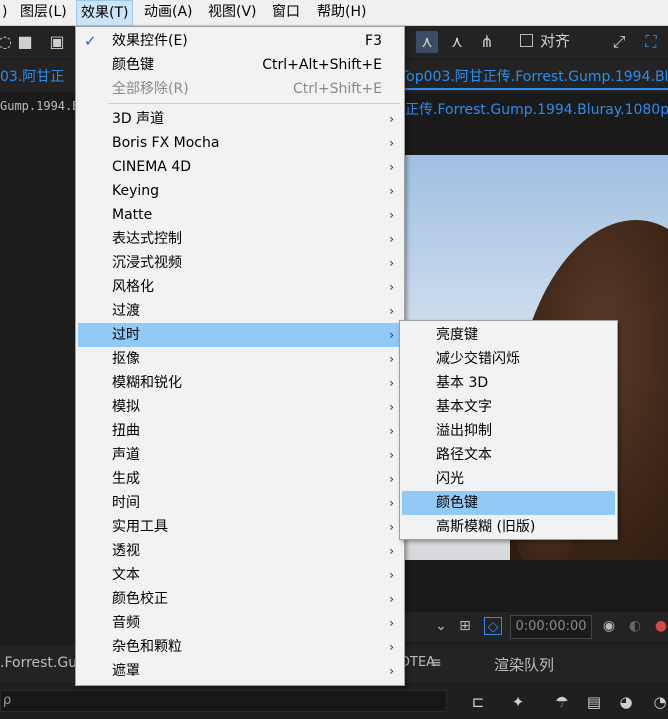 This screenshot has height=719, width=668. I want to click on show-snapshot-icon: ◐, so click(635, 626).